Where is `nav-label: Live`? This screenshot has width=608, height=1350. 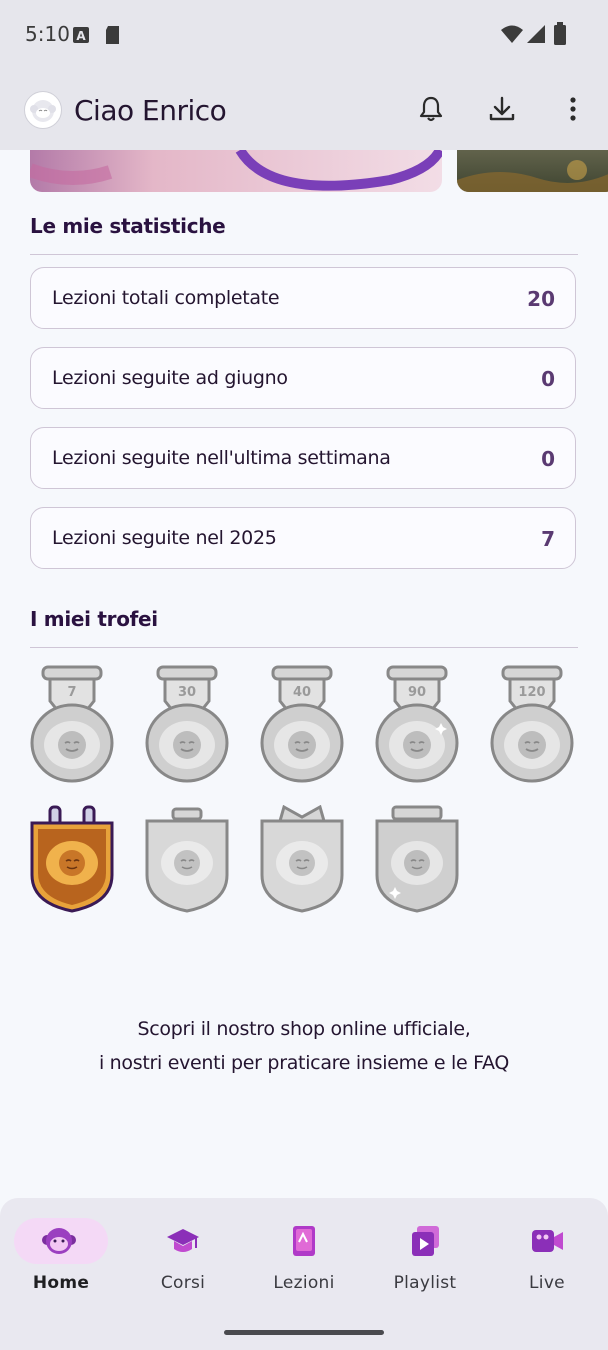
nav-label: Live is located at coordinates (547, 1283).